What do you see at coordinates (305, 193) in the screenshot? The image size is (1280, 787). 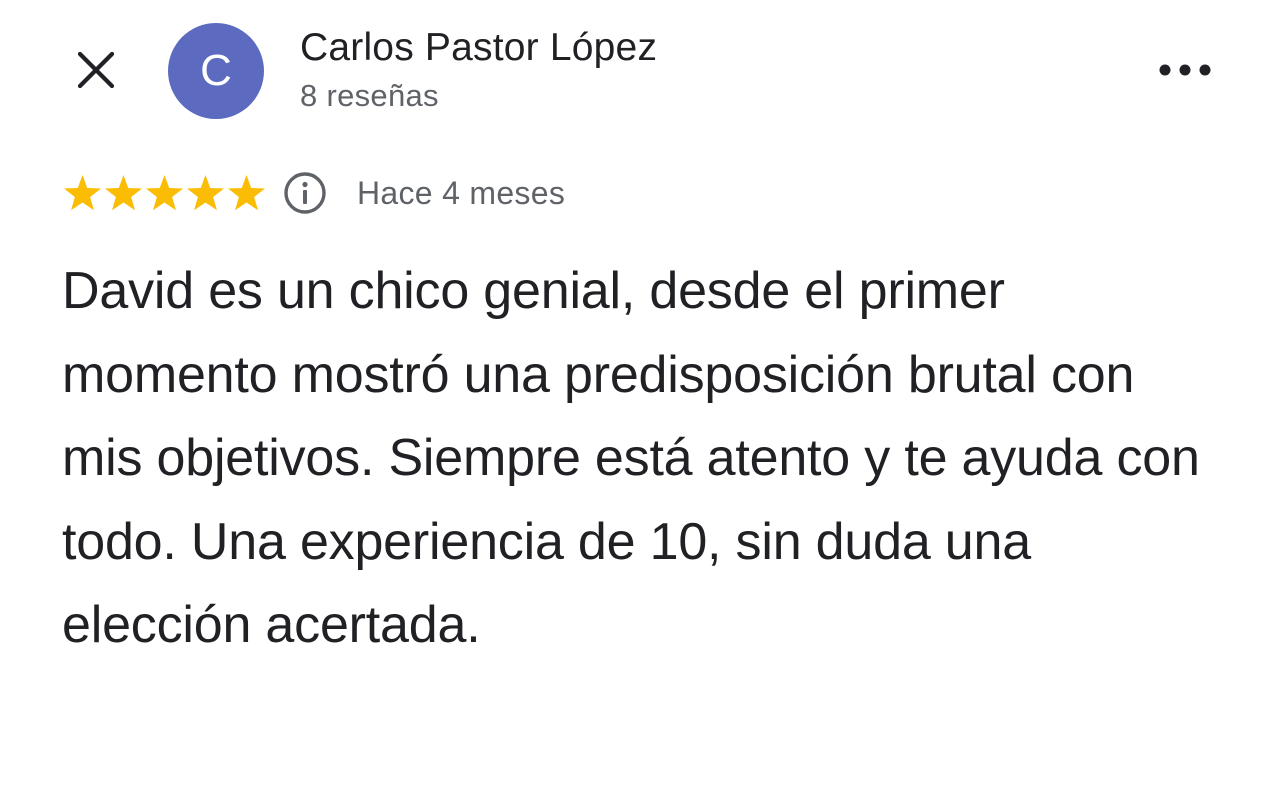 I see `info-icon` at bounding box center [305, 193].